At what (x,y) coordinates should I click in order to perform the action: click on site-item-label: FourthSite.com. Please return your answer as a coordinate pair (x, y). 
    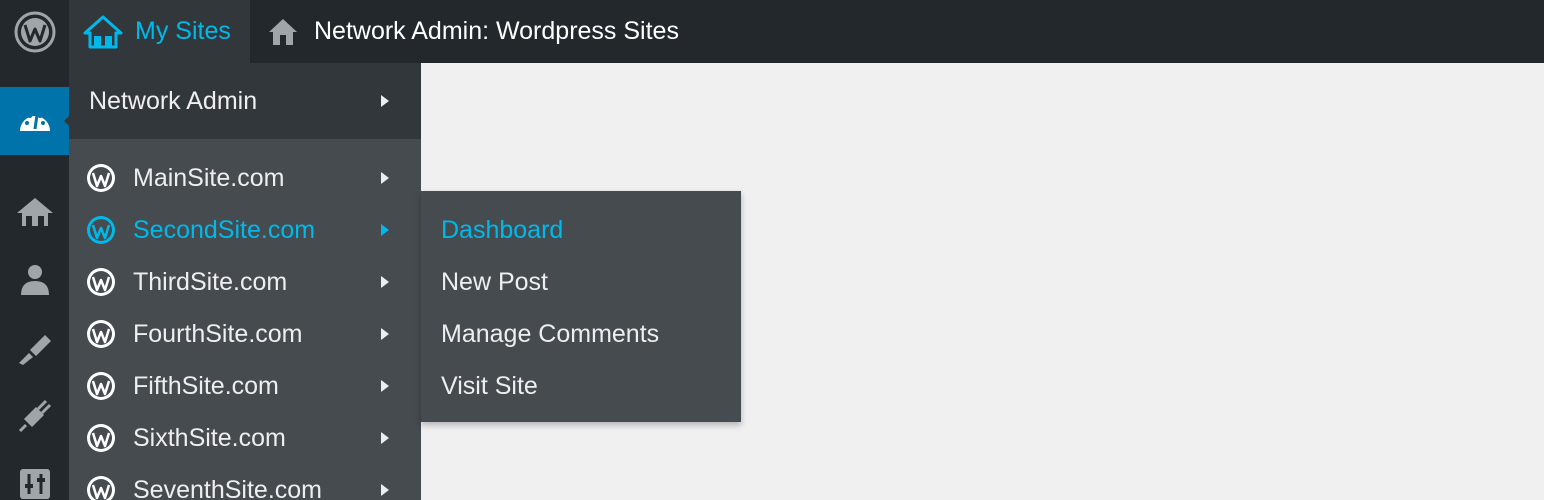
    Looking at the image, I should click on (218, 333).